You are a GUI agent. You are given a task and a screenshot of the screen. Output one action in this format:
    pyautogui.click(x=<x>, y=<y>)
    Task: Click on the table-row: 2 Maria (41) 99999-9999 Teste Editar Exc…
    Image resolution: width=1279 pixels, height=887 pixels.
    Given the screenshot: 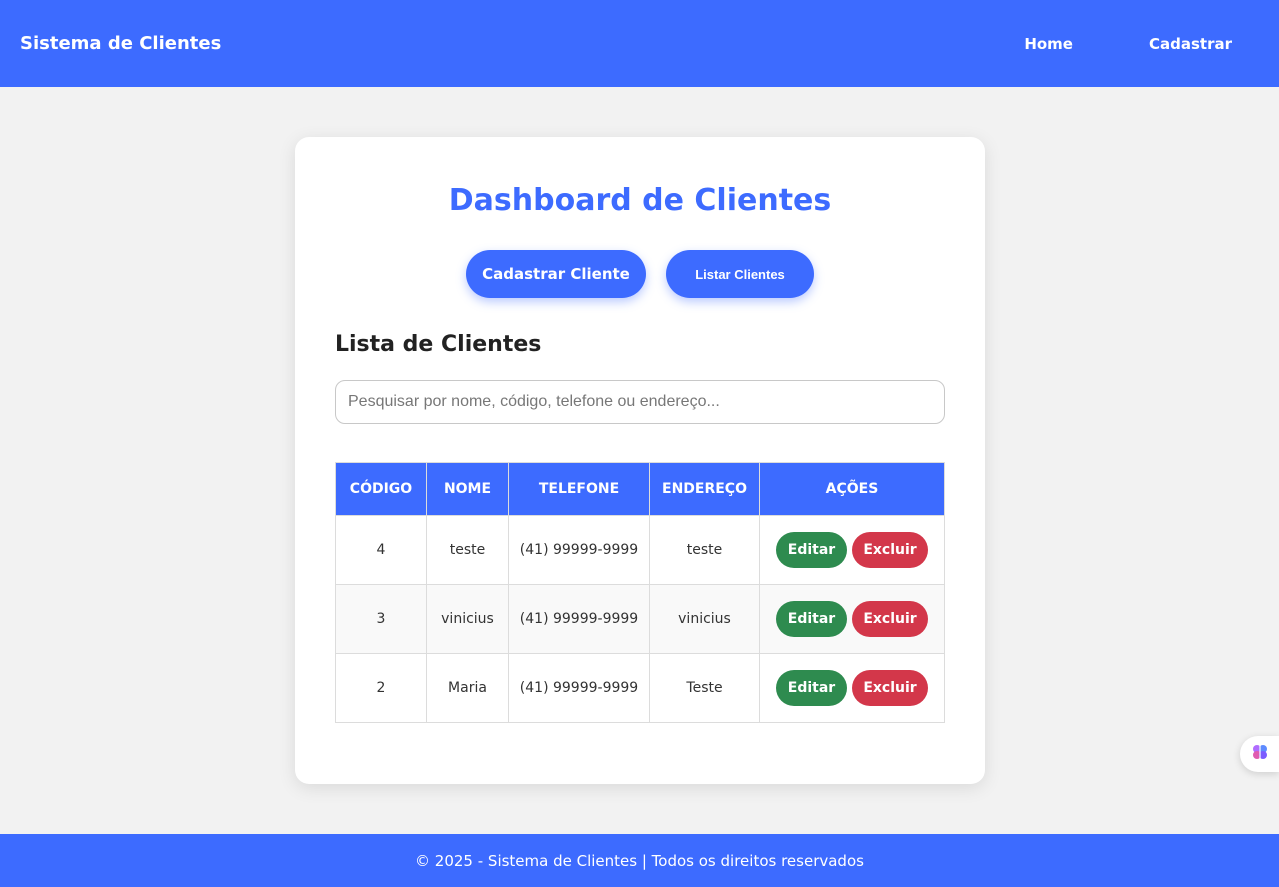 What is the action you would take?
    pyautogui.click(x=640, y=688)
    